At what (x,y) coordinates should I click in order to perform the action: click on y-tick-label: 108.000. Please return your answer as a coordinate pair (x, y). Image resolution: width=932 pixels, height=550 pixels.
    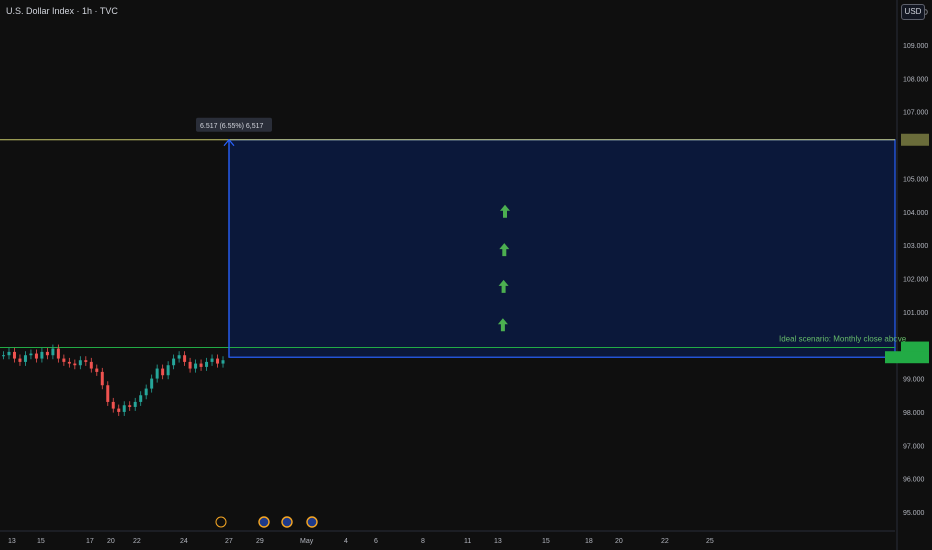
    Looking at the image, I should click on (915, 79).